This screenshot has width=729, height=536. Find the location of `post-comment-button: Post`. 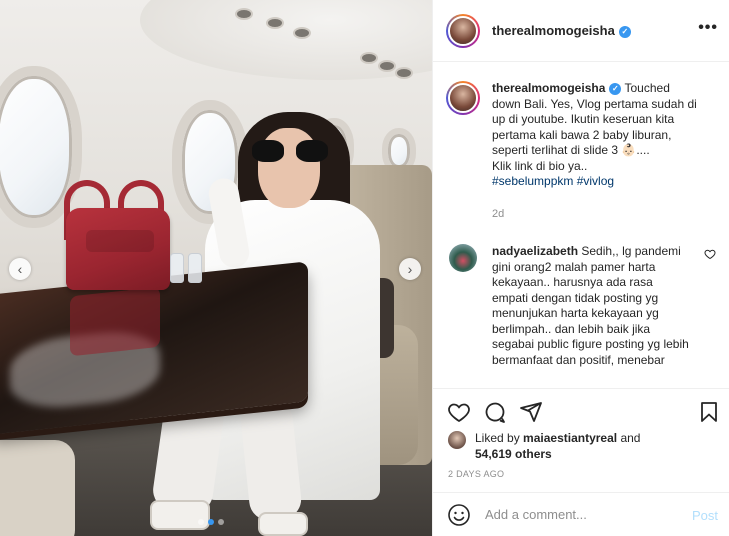

post-comment-button: Post is located at coordinates (705, 515).